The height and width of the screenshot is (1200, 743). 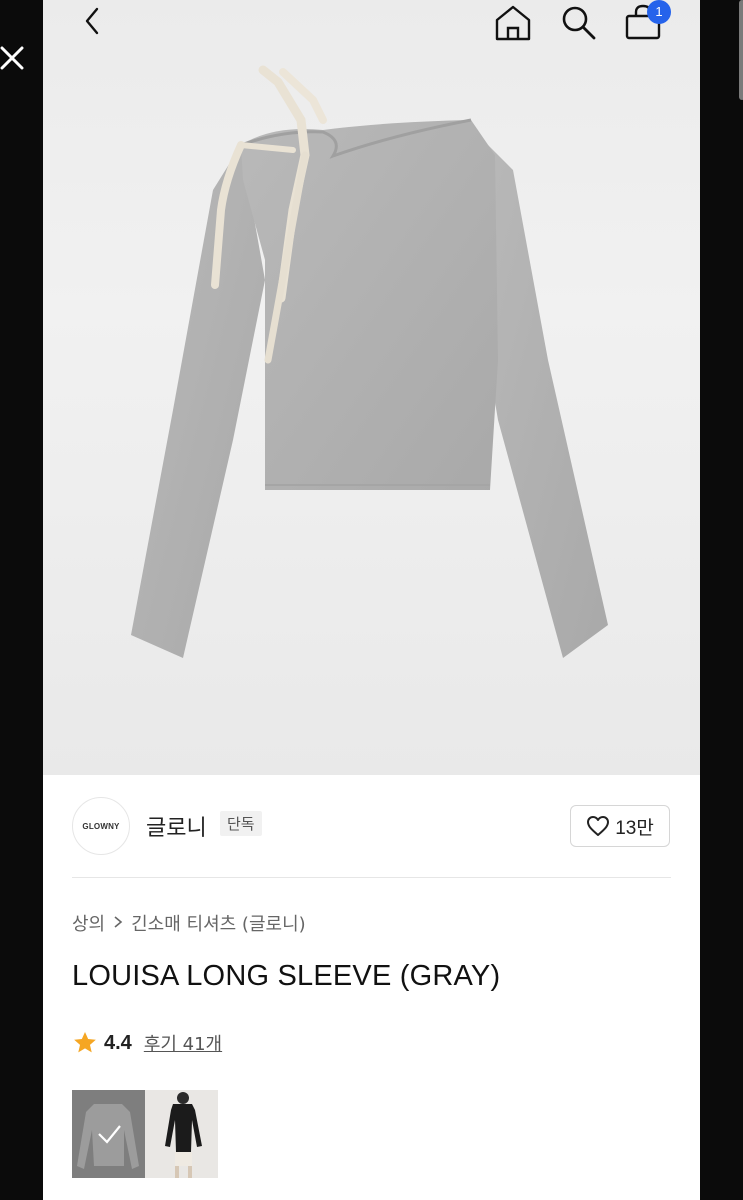 What do you see at coordinates (21, 600) in the screenshot?
I see `screen-edge-left` at bounding box center [21, 600].